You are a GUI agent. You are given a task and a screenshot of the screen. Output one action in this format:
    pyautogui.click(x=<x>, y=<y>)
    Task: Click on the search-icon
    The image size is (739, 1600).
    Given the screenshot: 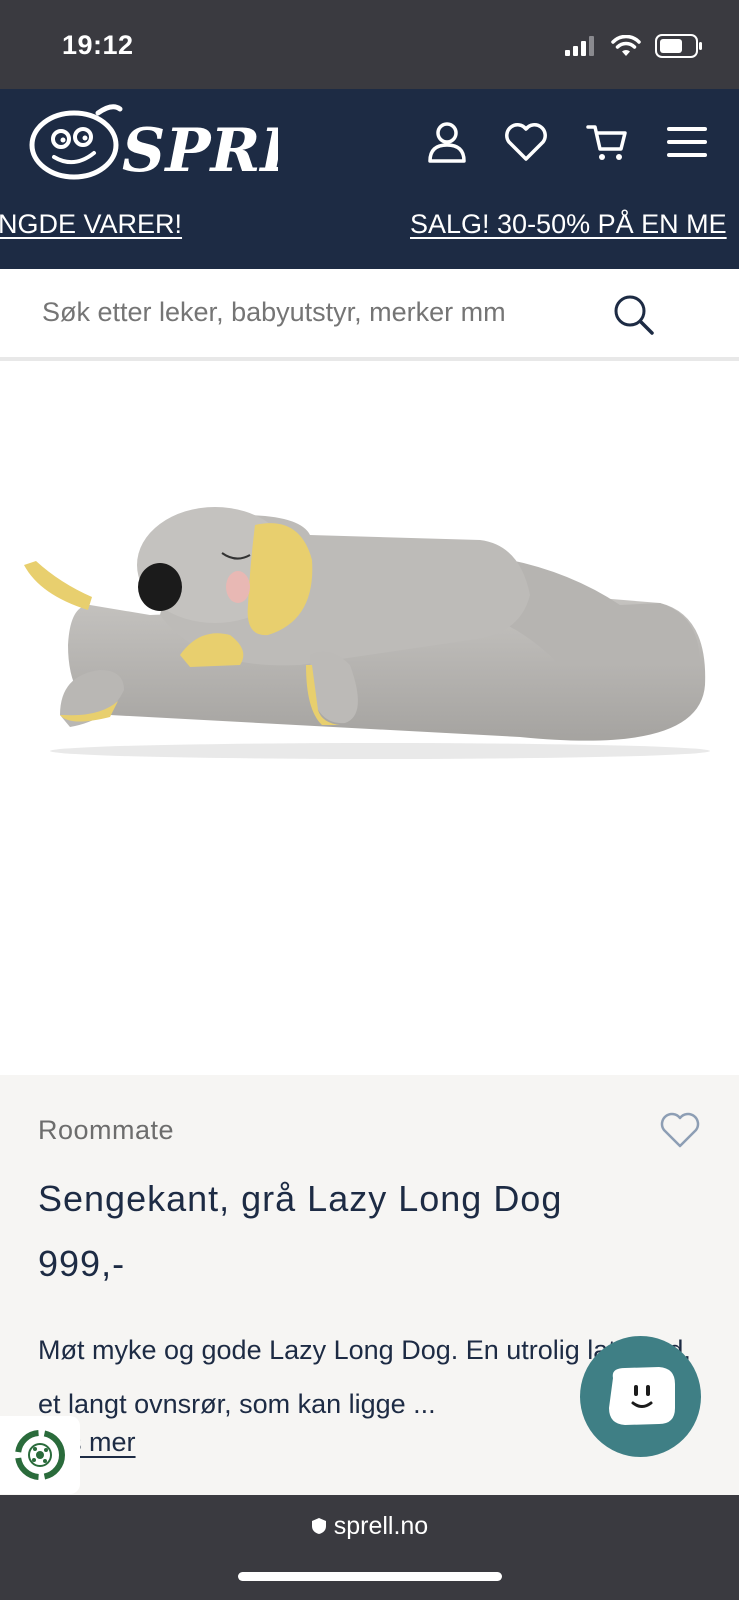 What is the action you would take?
    pyautogui.click(x=634, y=315)
    